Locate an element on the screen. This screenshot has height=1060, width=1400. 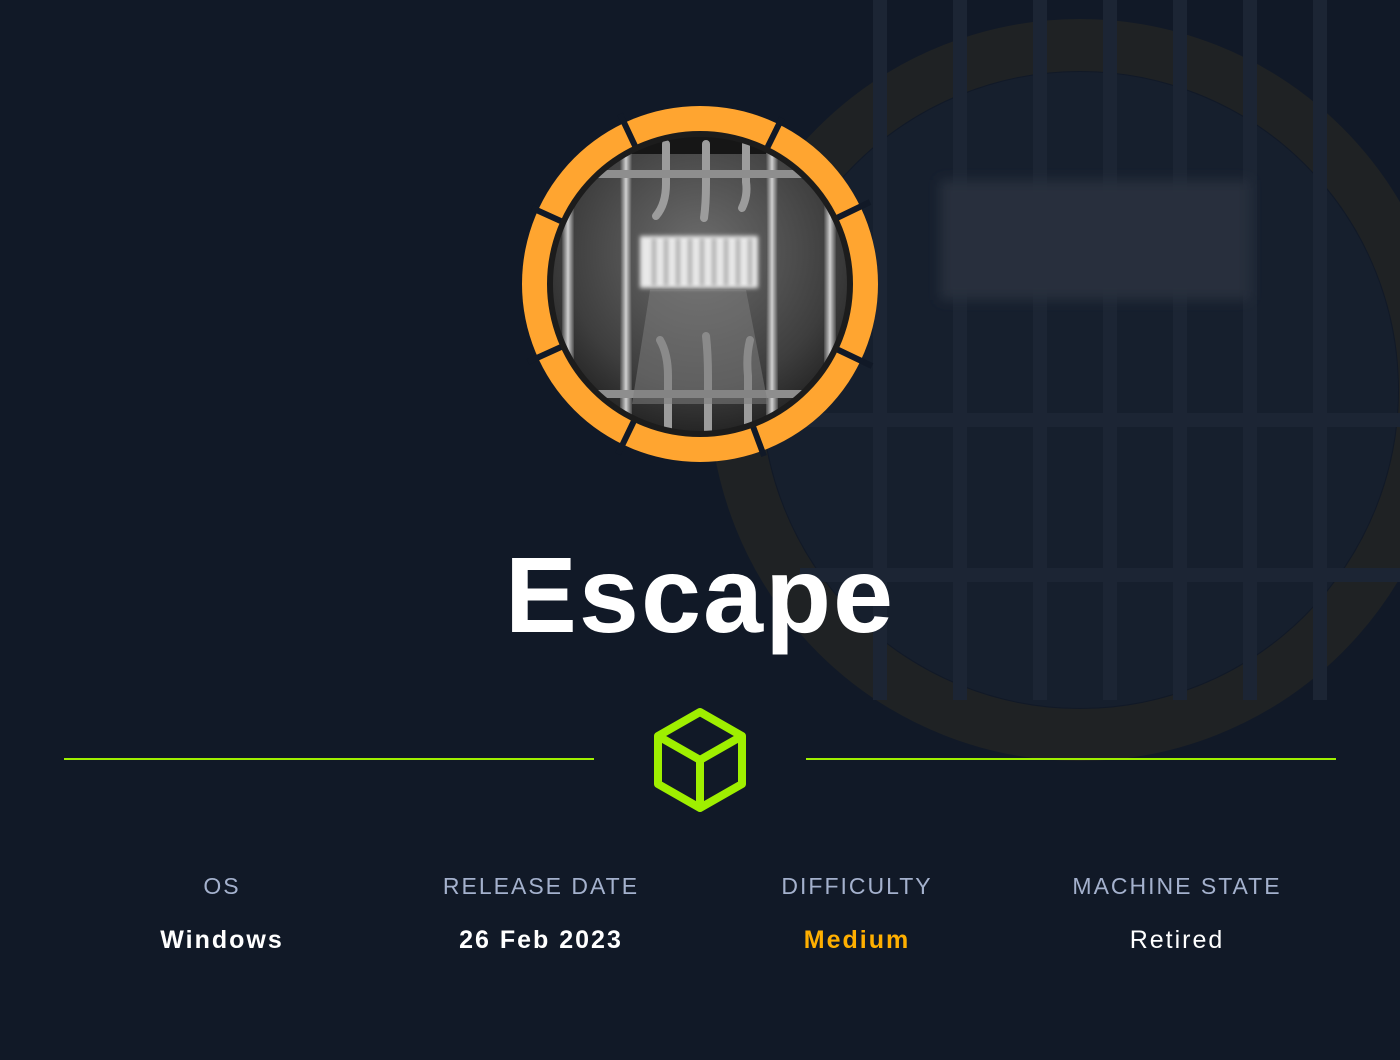
stat-os-label: OS is located at coordinates (222, 886).